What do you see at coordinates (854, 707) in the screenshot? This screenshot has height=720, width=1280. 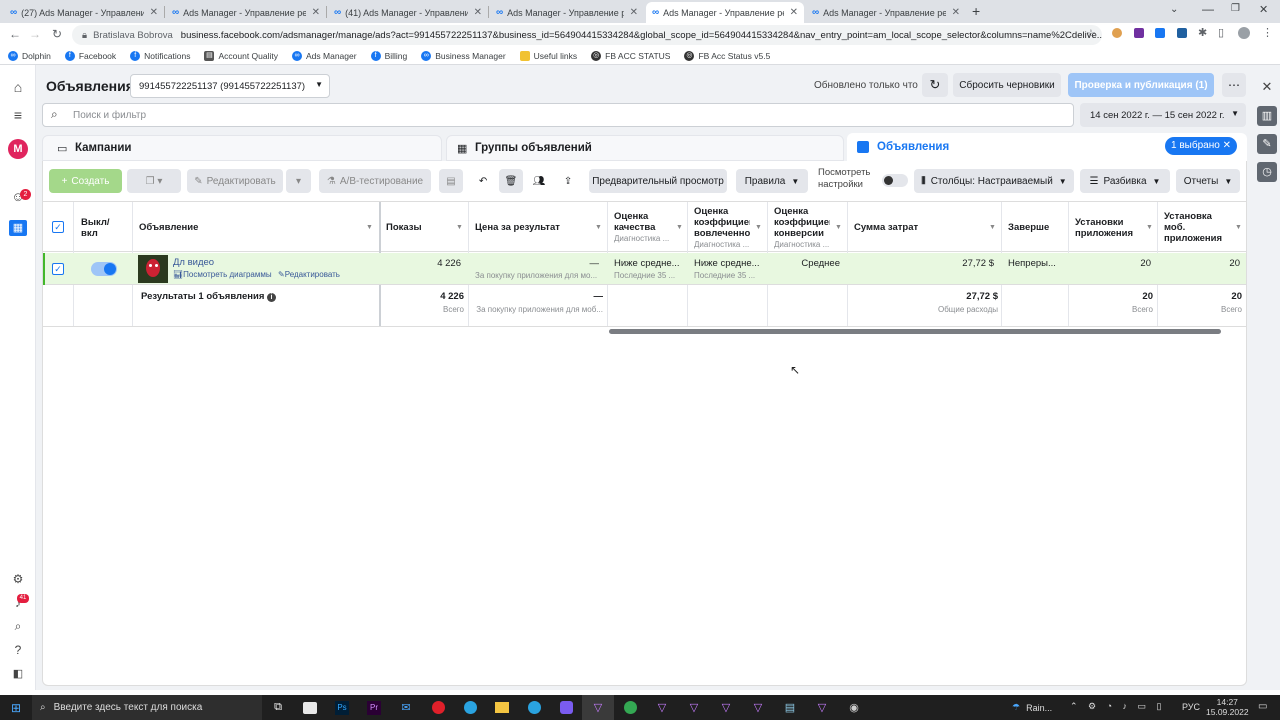 I see `recorder-icon: ◉` at bounding box center [854, 707].